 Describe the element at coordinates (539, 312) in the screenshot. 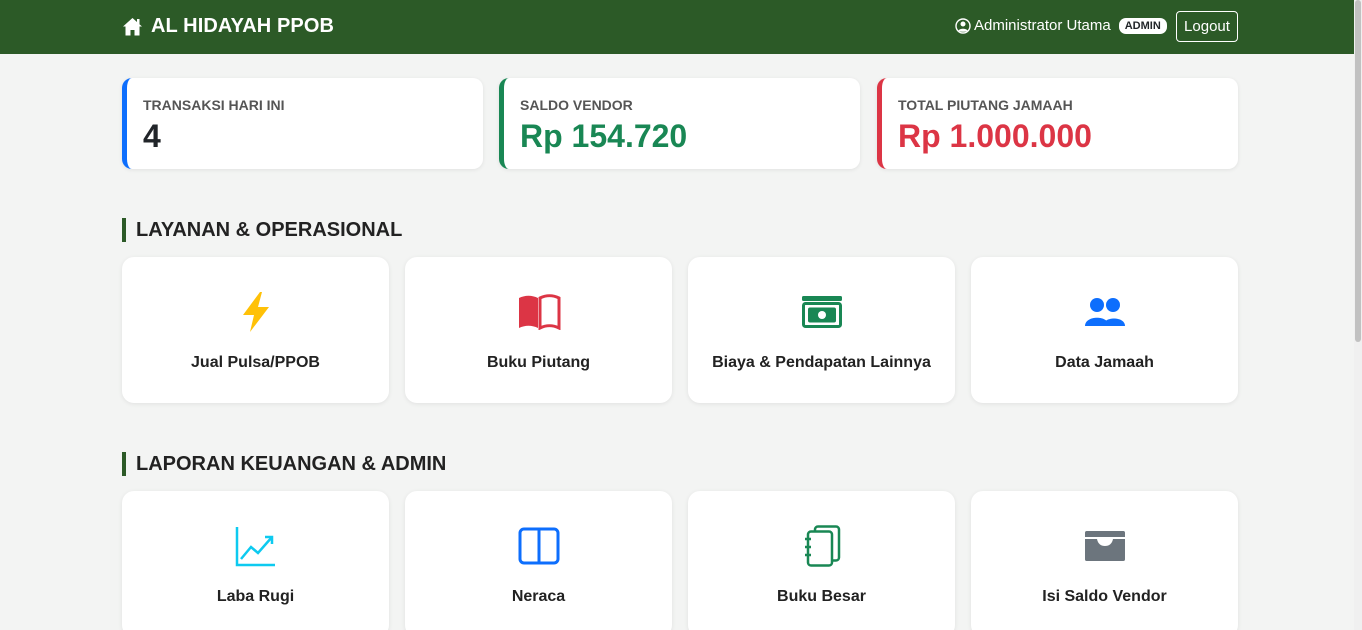

I see `book-icon` at that location.